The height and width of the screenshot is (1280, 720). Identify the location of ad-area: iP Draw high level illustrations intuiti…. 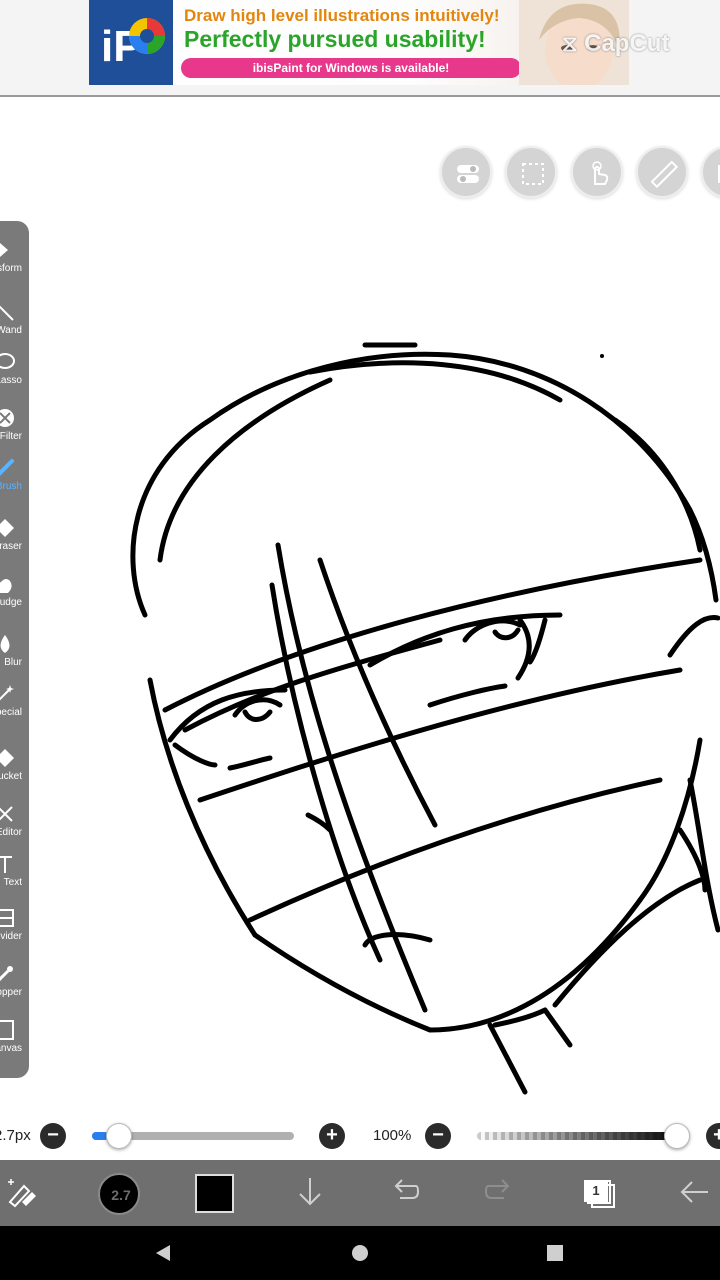
(360, 48).